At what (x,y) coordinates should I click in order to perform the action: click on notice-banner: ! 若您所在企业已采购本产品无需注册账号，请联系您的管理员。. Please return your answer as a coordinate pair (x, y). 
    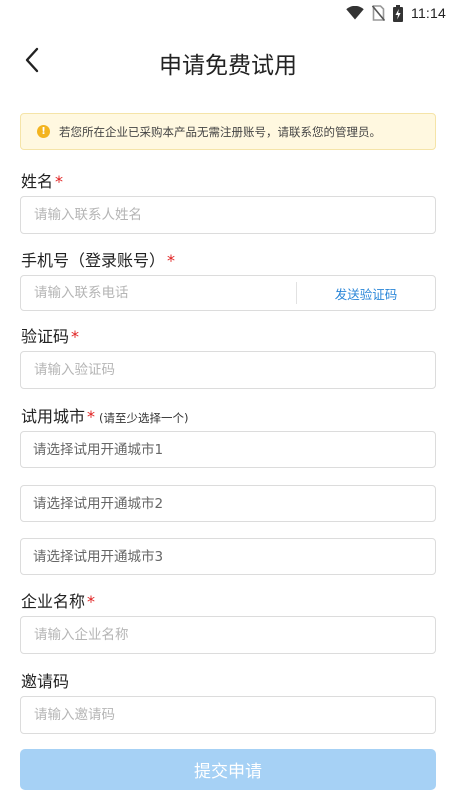
    Looking at the image, I should click on (228, 131).